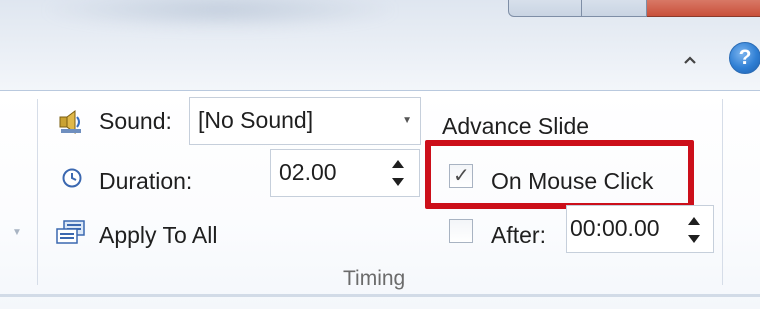 The image size is (760, 309). I want to click on chevron-up-icon, so click(690, 60).